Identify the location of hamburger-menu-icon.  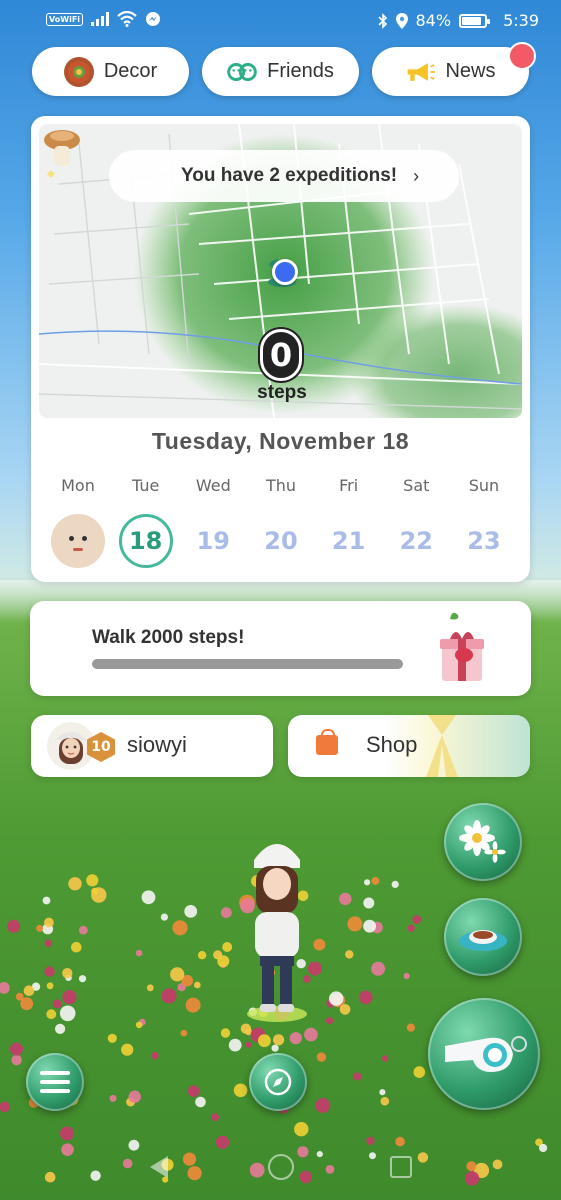
(55, 1082).